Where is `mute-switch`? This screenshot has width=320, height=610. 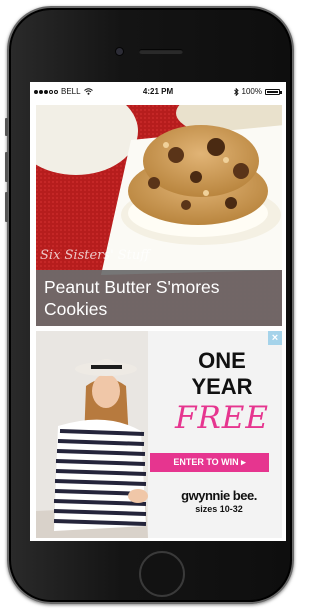
mute-switch is located at coordinates (6, 127).